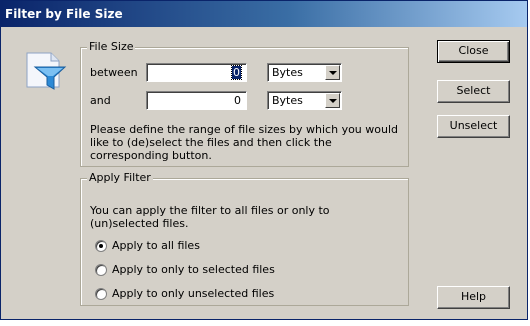 This screenshot has height=326, width=530. What do you see at coordinates (46, 71) in the screenshot?
I see `document-filter-icon` at bounding box center [46, 71].